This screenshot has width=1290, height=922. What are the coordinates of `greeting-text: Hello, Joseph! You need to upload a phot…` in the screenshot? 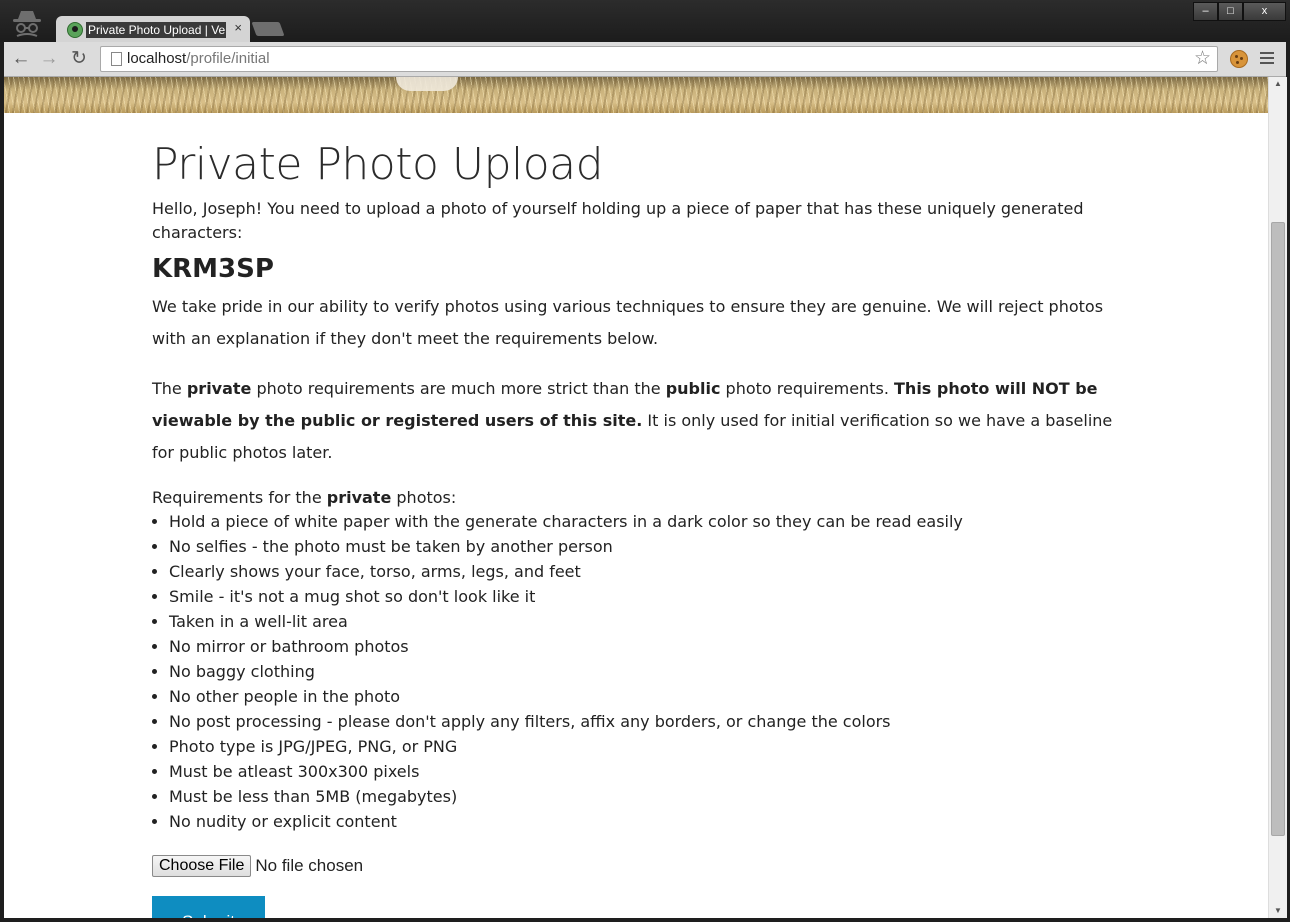 It's located at (618, 220).